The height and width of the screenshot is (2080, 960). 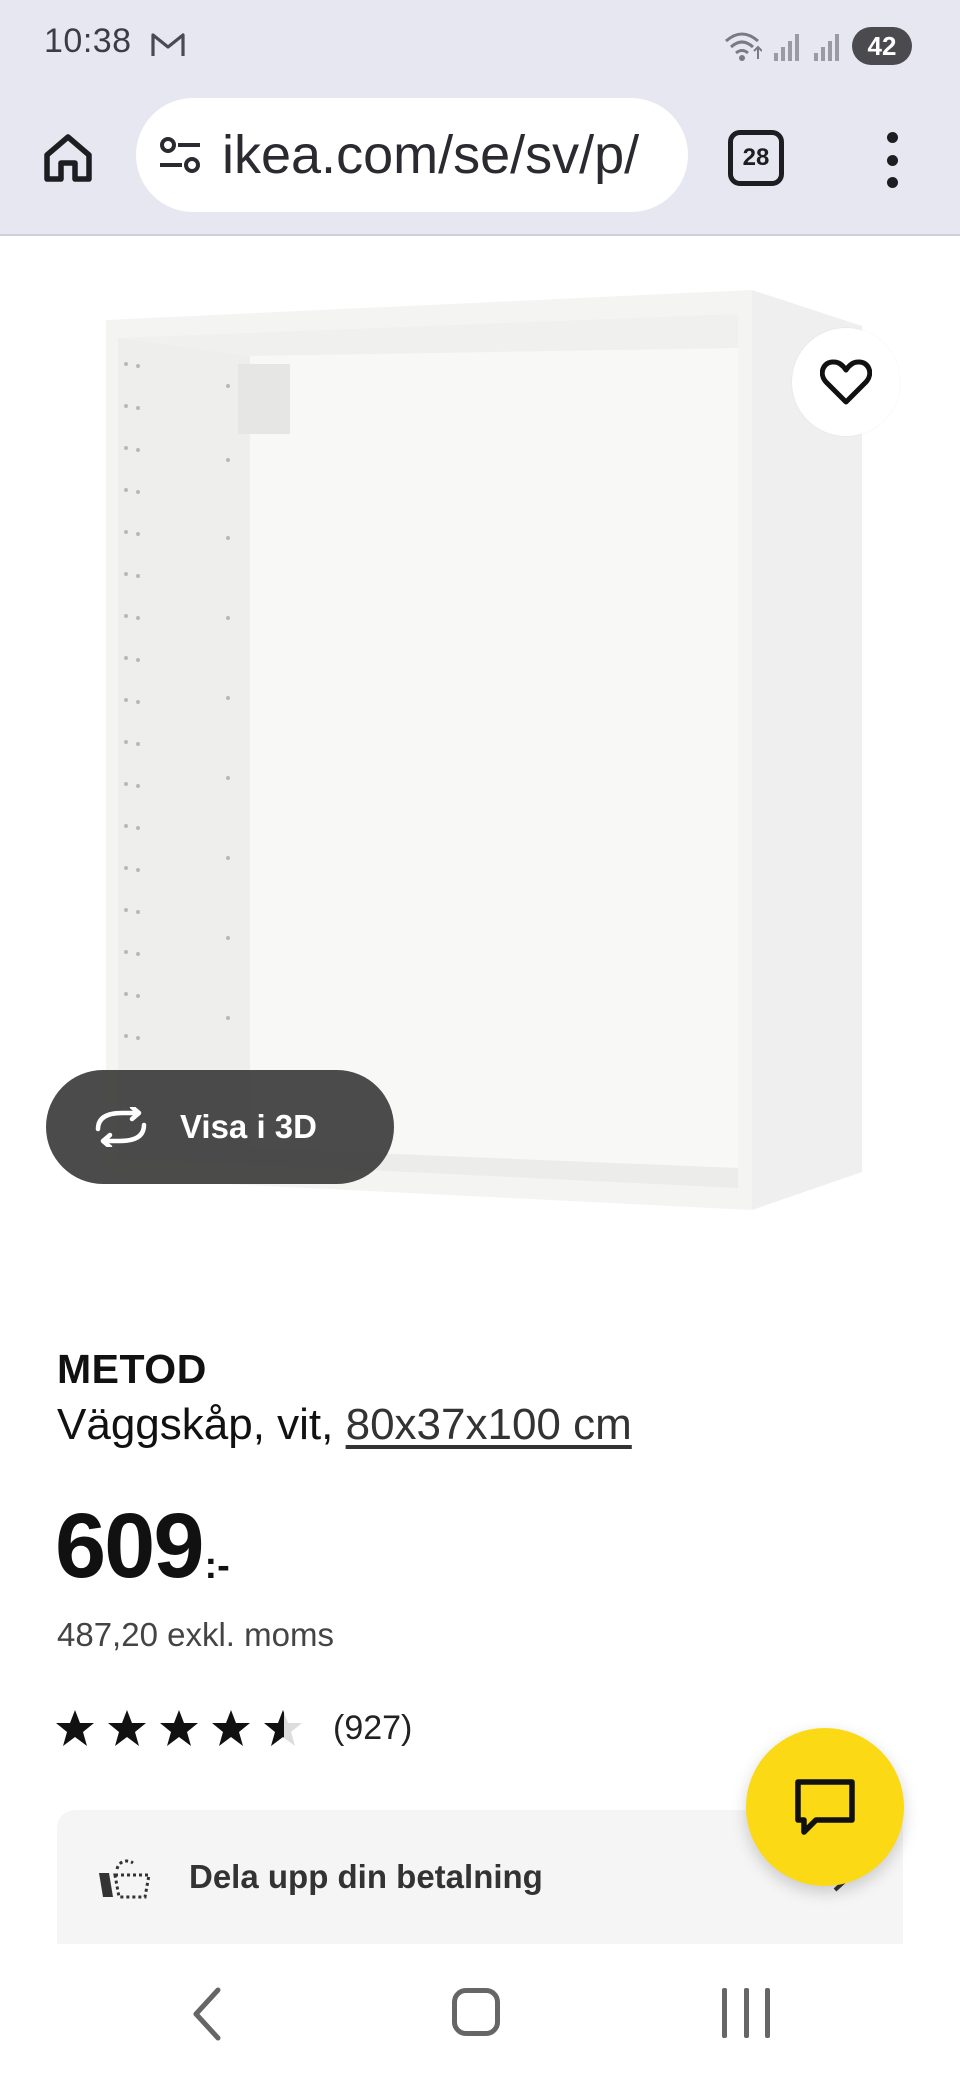 I want to click on price-excl-vat: 487,20 exkl. moms, so click(x=195, y=1634).